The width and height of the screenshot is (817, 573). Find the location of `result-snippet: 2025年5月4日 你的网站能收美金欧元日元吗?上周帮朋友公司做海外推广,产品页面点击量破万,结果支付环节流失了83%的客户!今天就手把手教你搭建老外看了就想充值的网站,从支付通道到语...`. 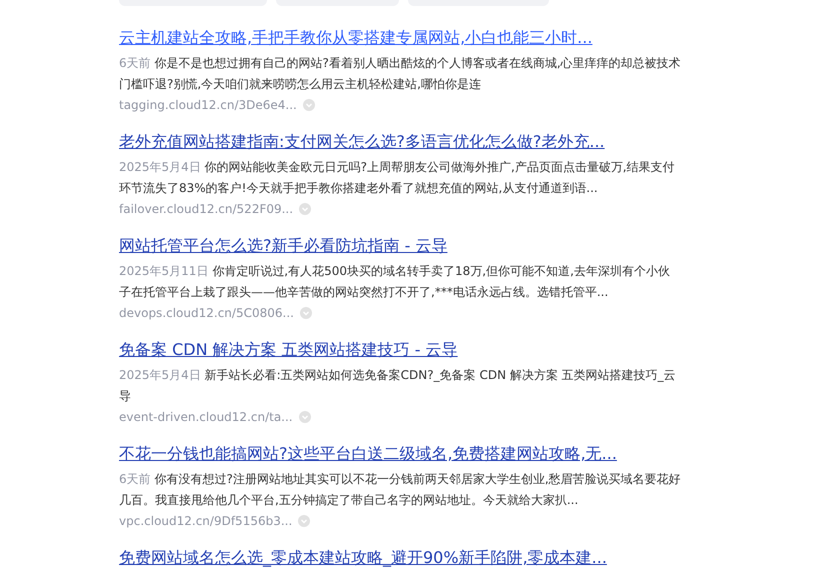

result-snippet: 2025年5月4日 你的网站能收美金欧元日元吗?上周帮朋友公司做海外推广,产品页面点击量破万,结果支付环节流失了83%的客户!今天就手把手教你搭建老外看了就想充值的网站,从支付通道到语... is located at coordinates (397, 178).